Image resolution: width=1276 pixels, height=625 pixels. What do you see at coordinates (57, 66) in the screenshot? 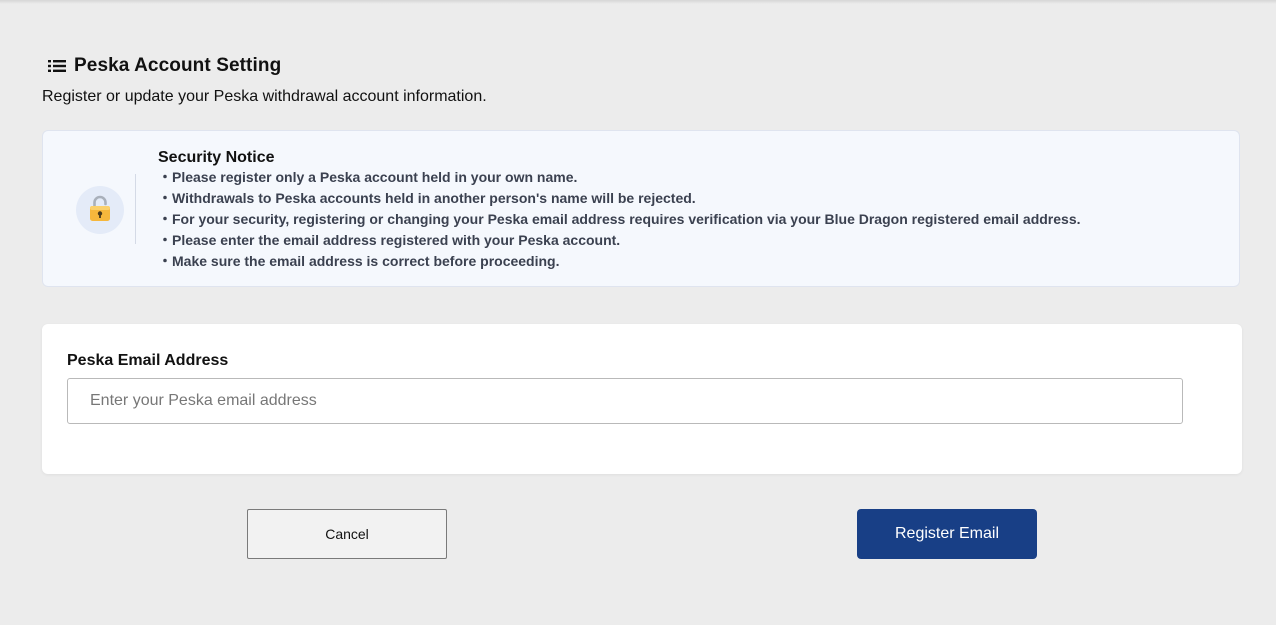
I see `list-icon` at bounding box center [57, 66].